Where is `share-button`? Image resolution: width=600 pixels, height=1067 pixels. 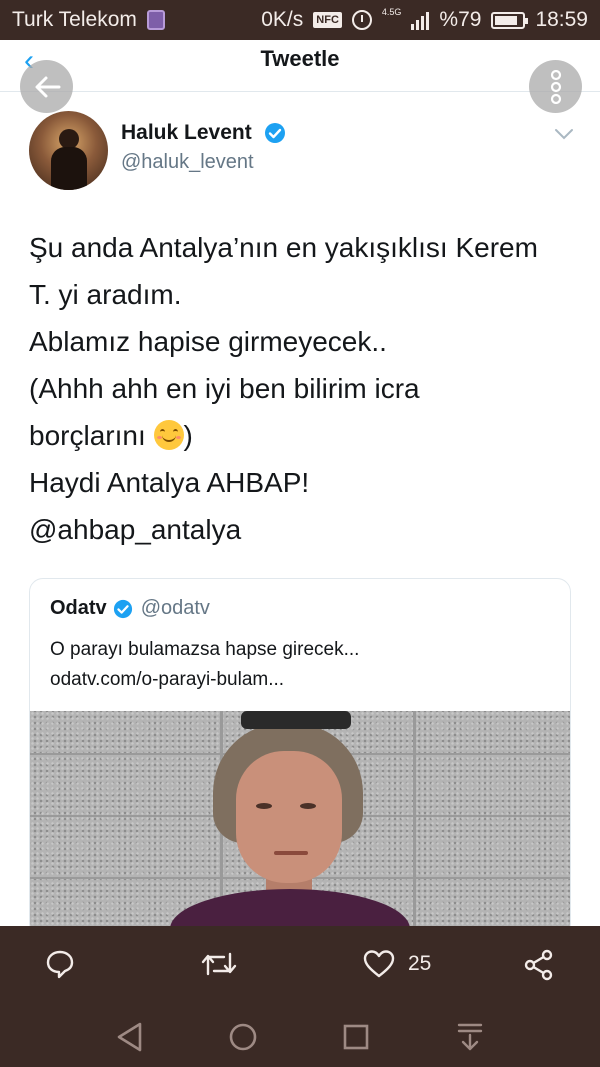
share-button is located at coordinates (539, 965).